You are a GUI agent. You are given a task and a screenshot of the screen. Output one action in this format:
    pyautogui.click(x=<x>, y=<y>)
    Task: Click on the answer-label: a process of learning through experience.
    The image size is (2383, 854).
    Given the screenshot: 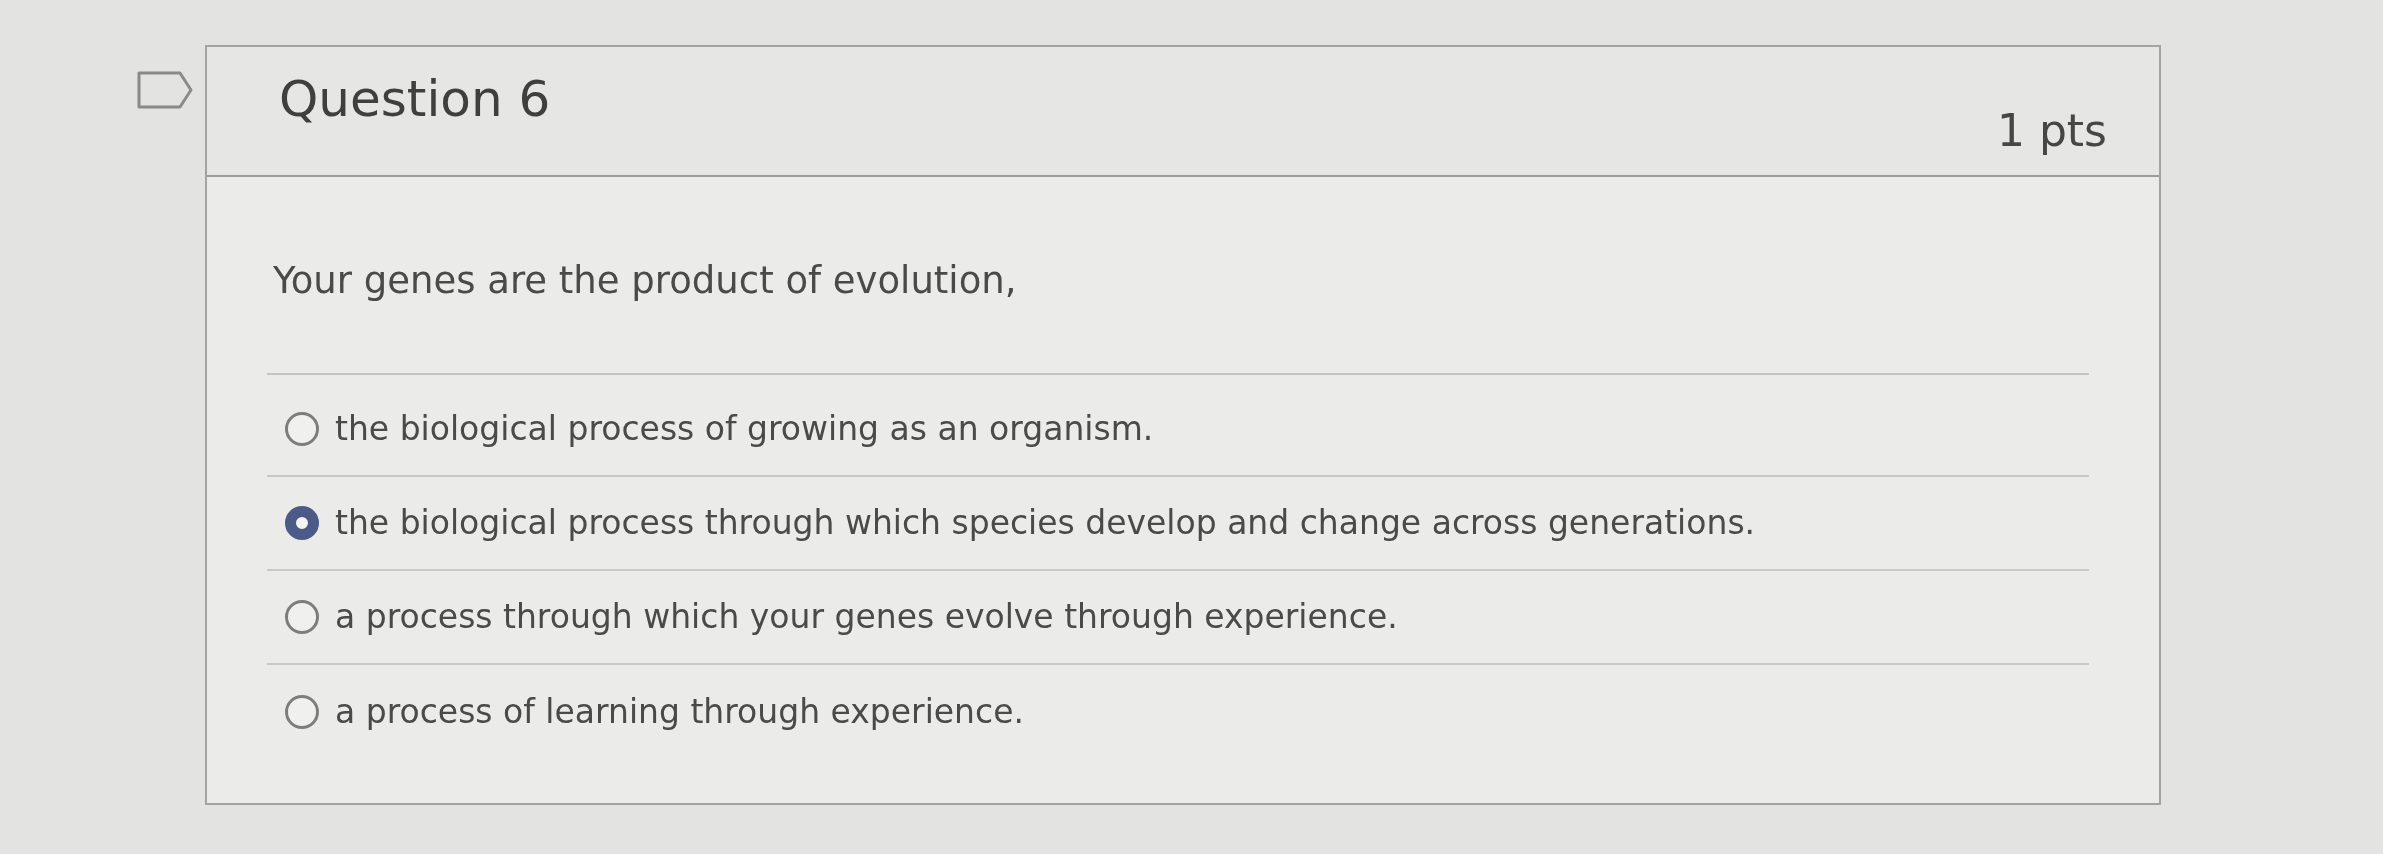 What is the action you would take?
    pyautogui.click(x=679, y=712)
    